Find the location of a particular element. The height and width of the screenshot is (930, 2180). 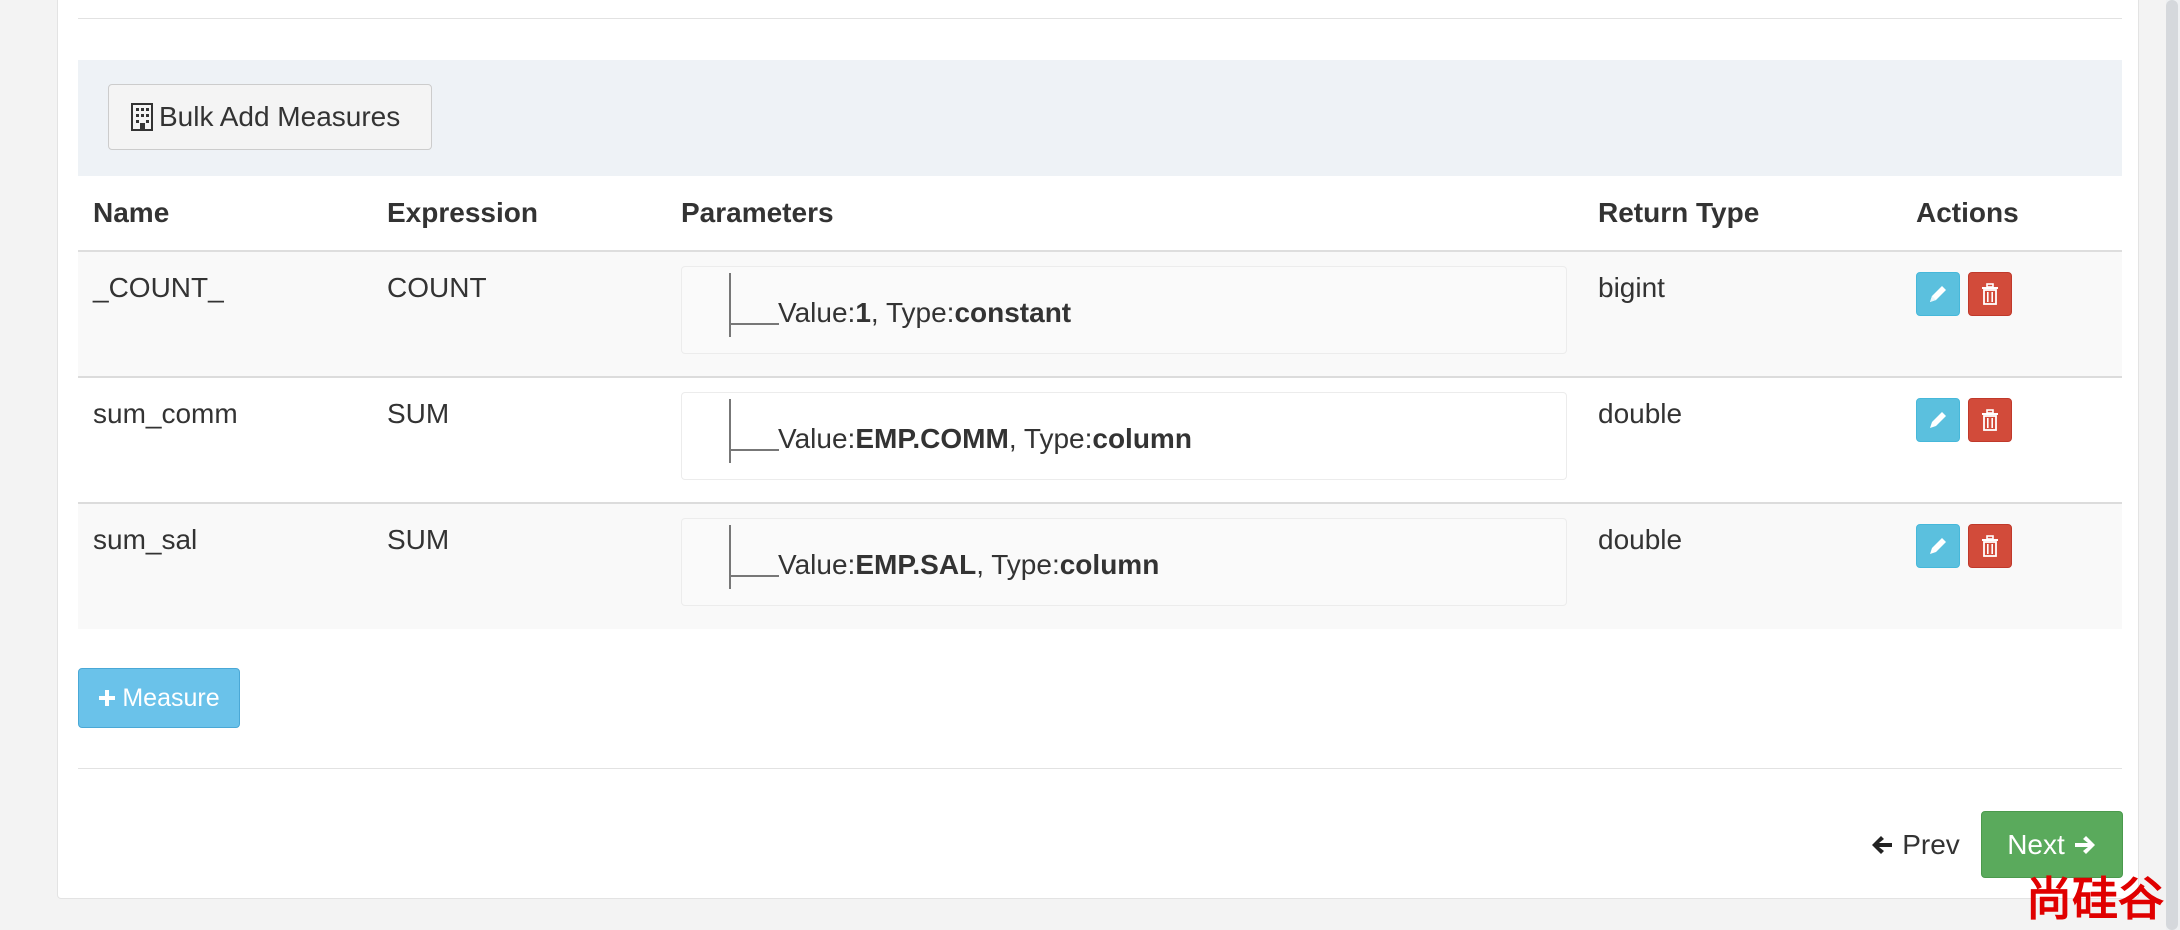

parameter-value: 1 is located at coordinates (863, 312).